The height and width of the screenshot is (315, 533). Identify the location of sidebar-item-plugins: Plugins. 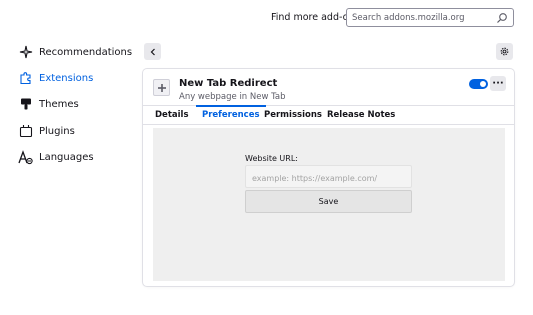
(78, 131).